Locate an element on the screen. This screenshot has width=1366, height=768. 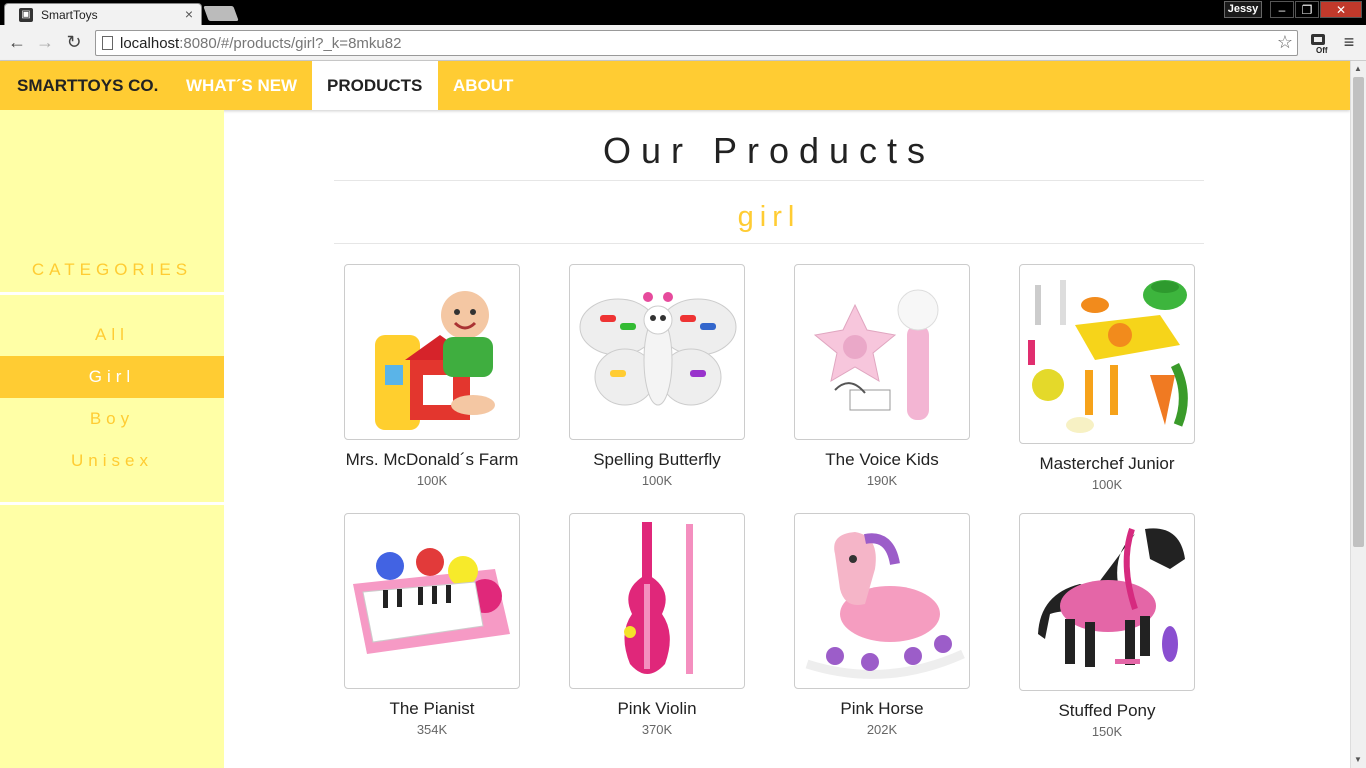
product-card: Stuffed Pony 150K is located at coordinates (1107, 626).